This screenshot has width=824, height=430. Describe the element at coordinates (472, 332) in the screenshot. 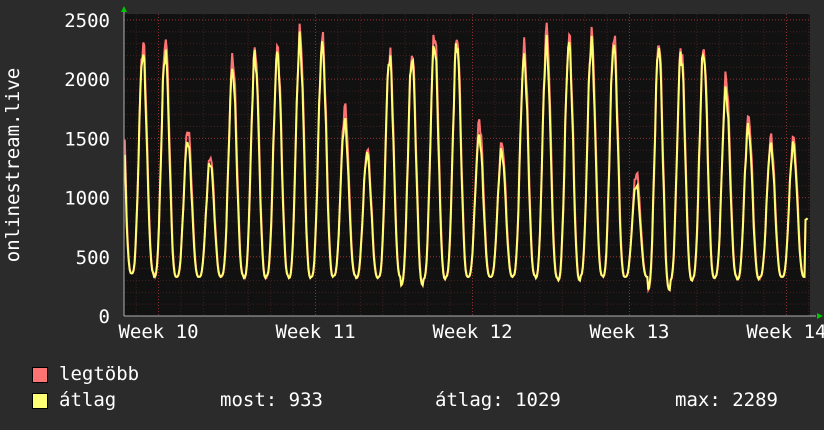

I see `x-tick-label: Week 12` at that location.